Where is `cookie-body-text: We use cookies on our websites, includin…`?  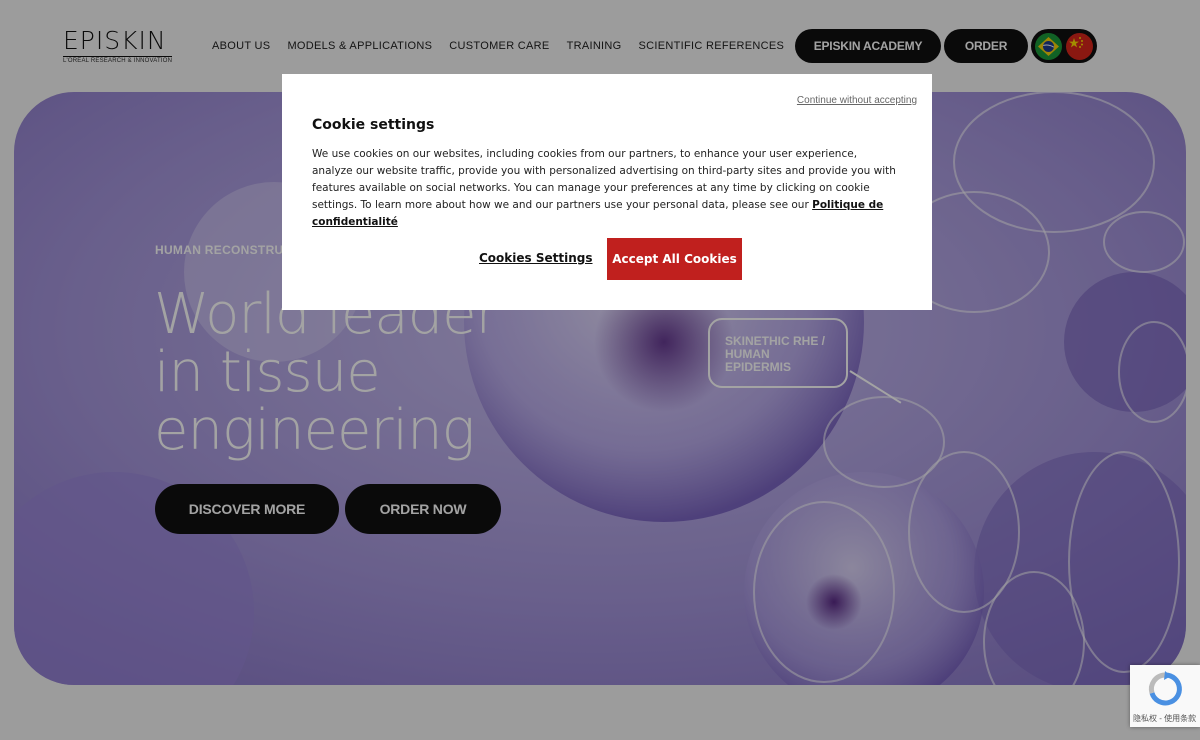 cookie-body-text: We use cookies on our websites, includin… is located at coordinates (604, 179).